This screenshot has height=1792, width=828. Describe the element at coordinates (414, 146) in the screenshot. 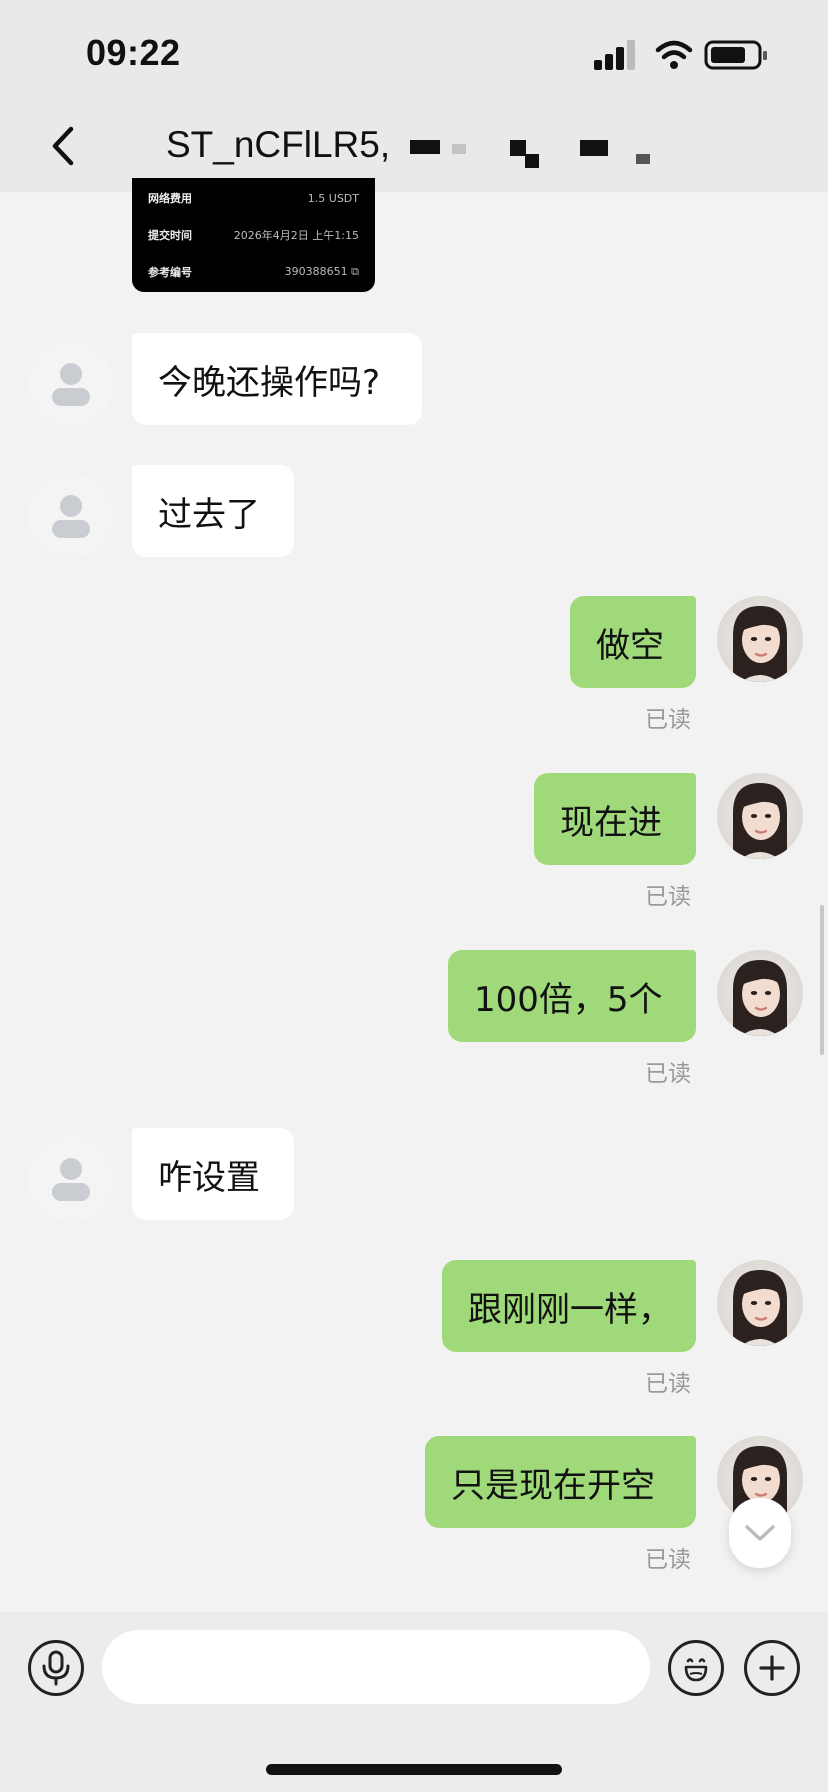

I see `chat-header: ST_nCFlLR5,` at that location.